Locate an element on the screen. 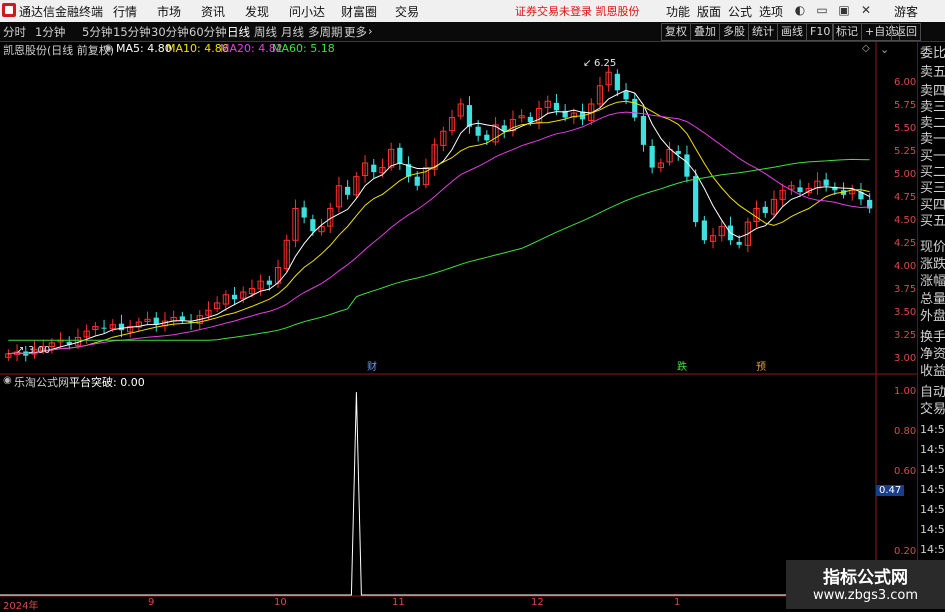 The height and width of the screenshot is (612, 945). price-axis-6.00: 6.00 is located at coordinates (905, 82).